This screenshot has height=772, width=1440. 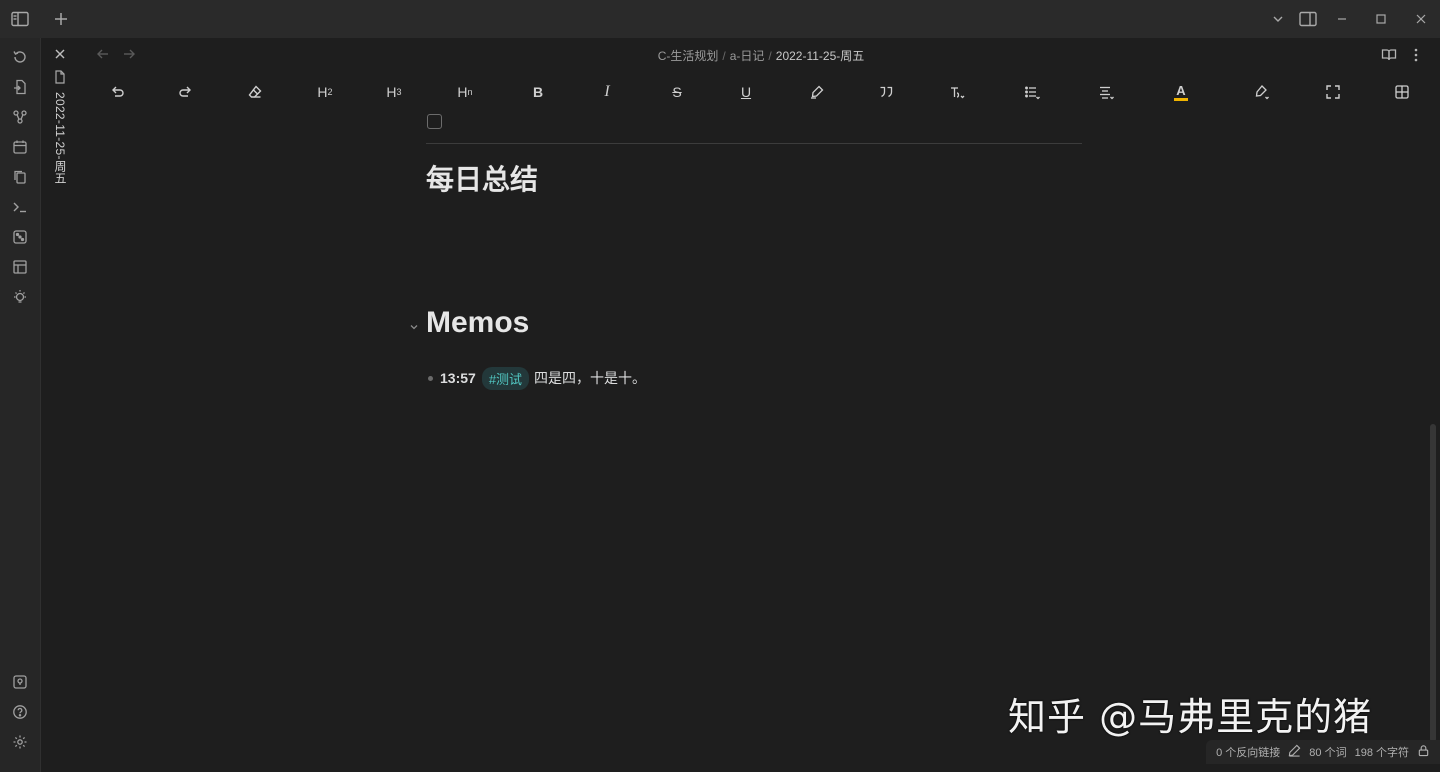 What do you see at coordinates (20, 87) in the screenshot?
I see `file-import-icon` at bounding box center [20, 87].